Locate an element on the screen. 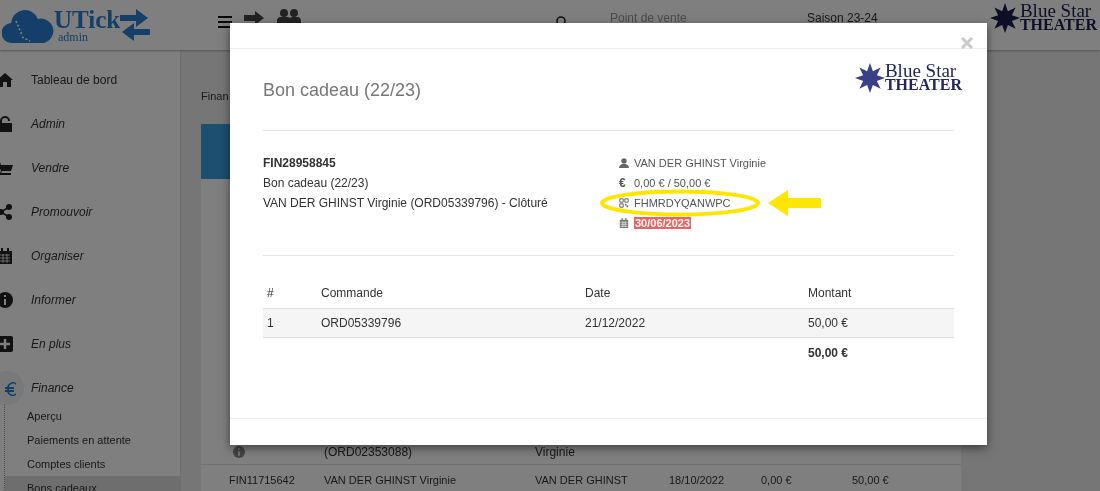 Image resolution: width=1100 pixels, height=491 pixels. share-icon is located at coordinates (6, 212).